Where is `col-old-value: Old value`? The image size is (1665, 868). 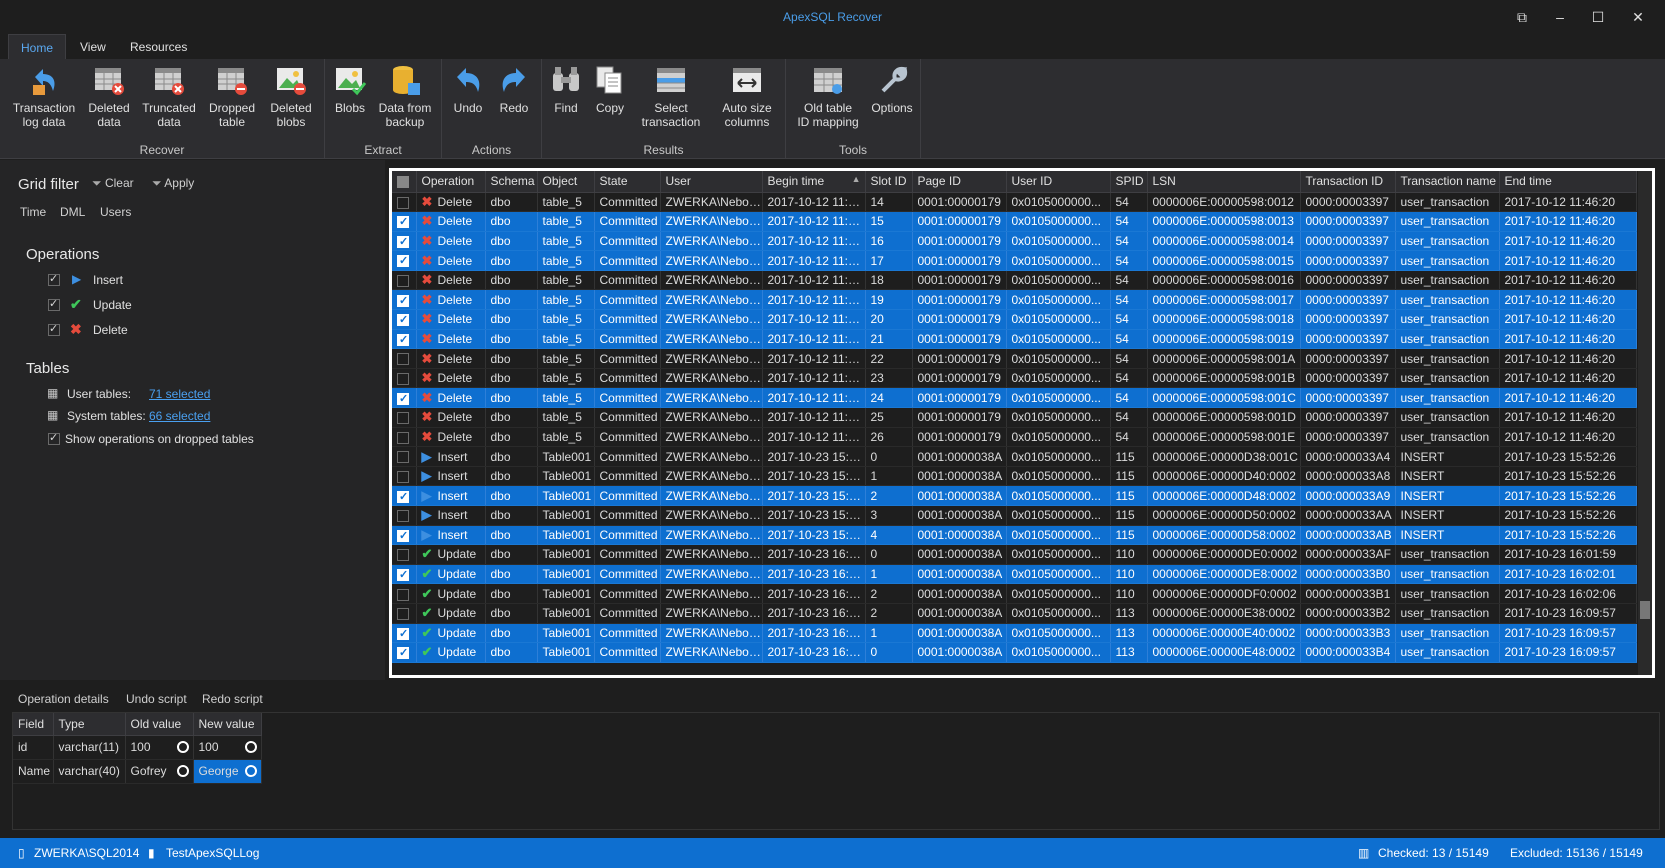 col-old-value: Old value is located at coordinates (159, 724).